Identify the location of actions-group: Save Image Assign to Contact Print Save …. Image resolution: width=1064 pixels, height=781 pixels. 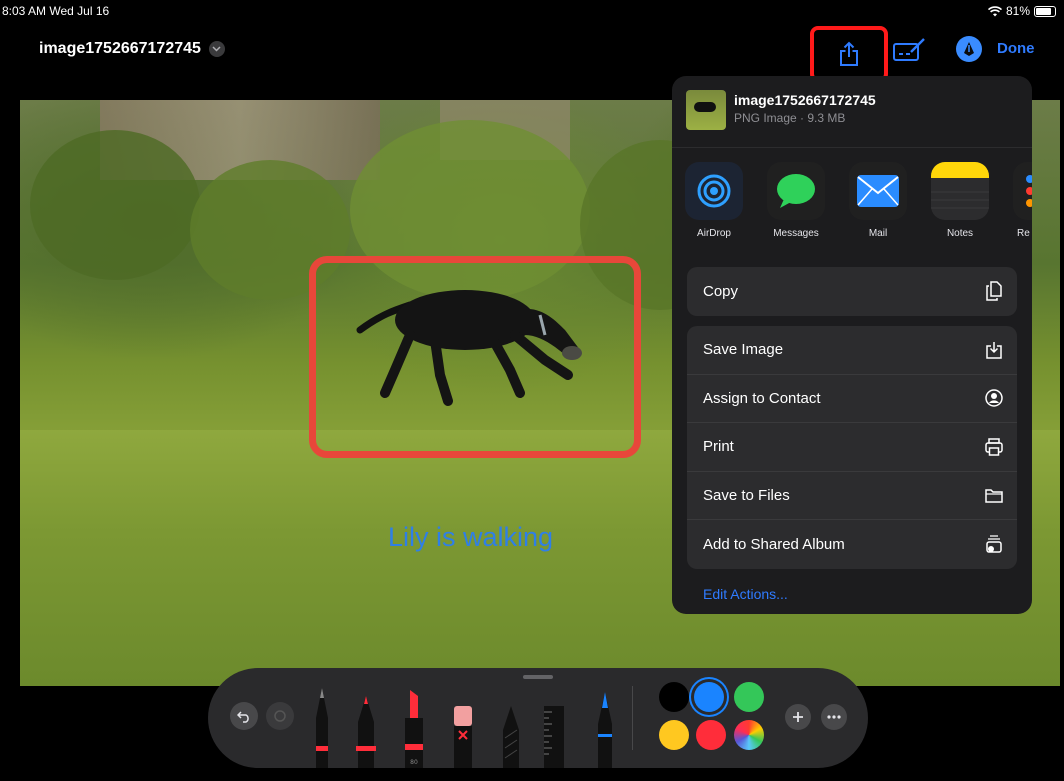
(852, 447).